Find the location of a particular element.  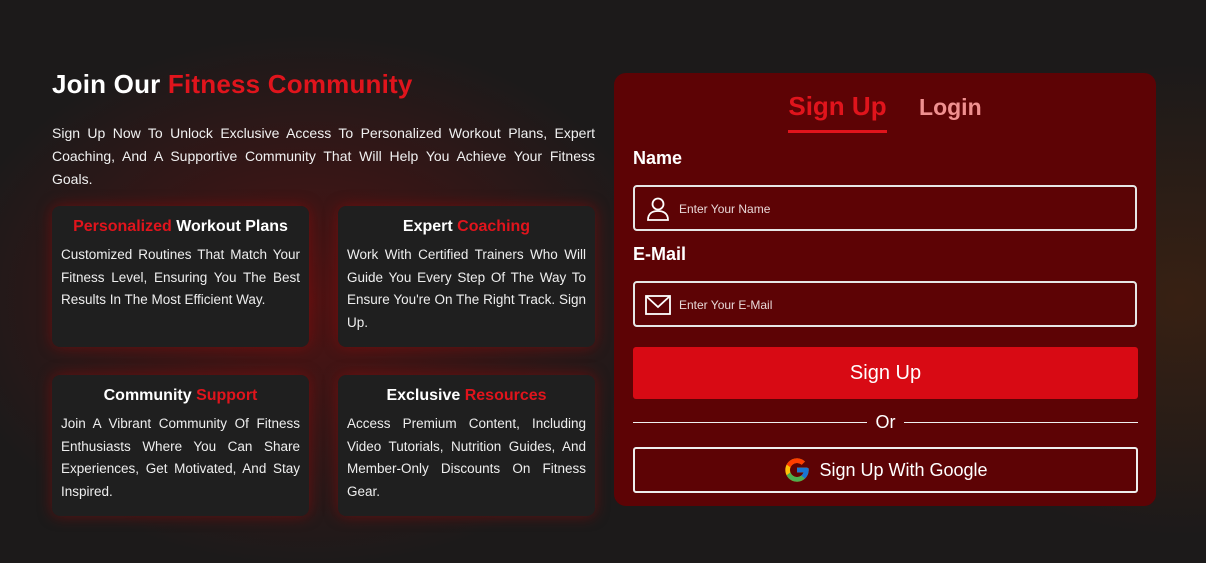

feature-title-plain: Expert is located at coordinates (430, 226).